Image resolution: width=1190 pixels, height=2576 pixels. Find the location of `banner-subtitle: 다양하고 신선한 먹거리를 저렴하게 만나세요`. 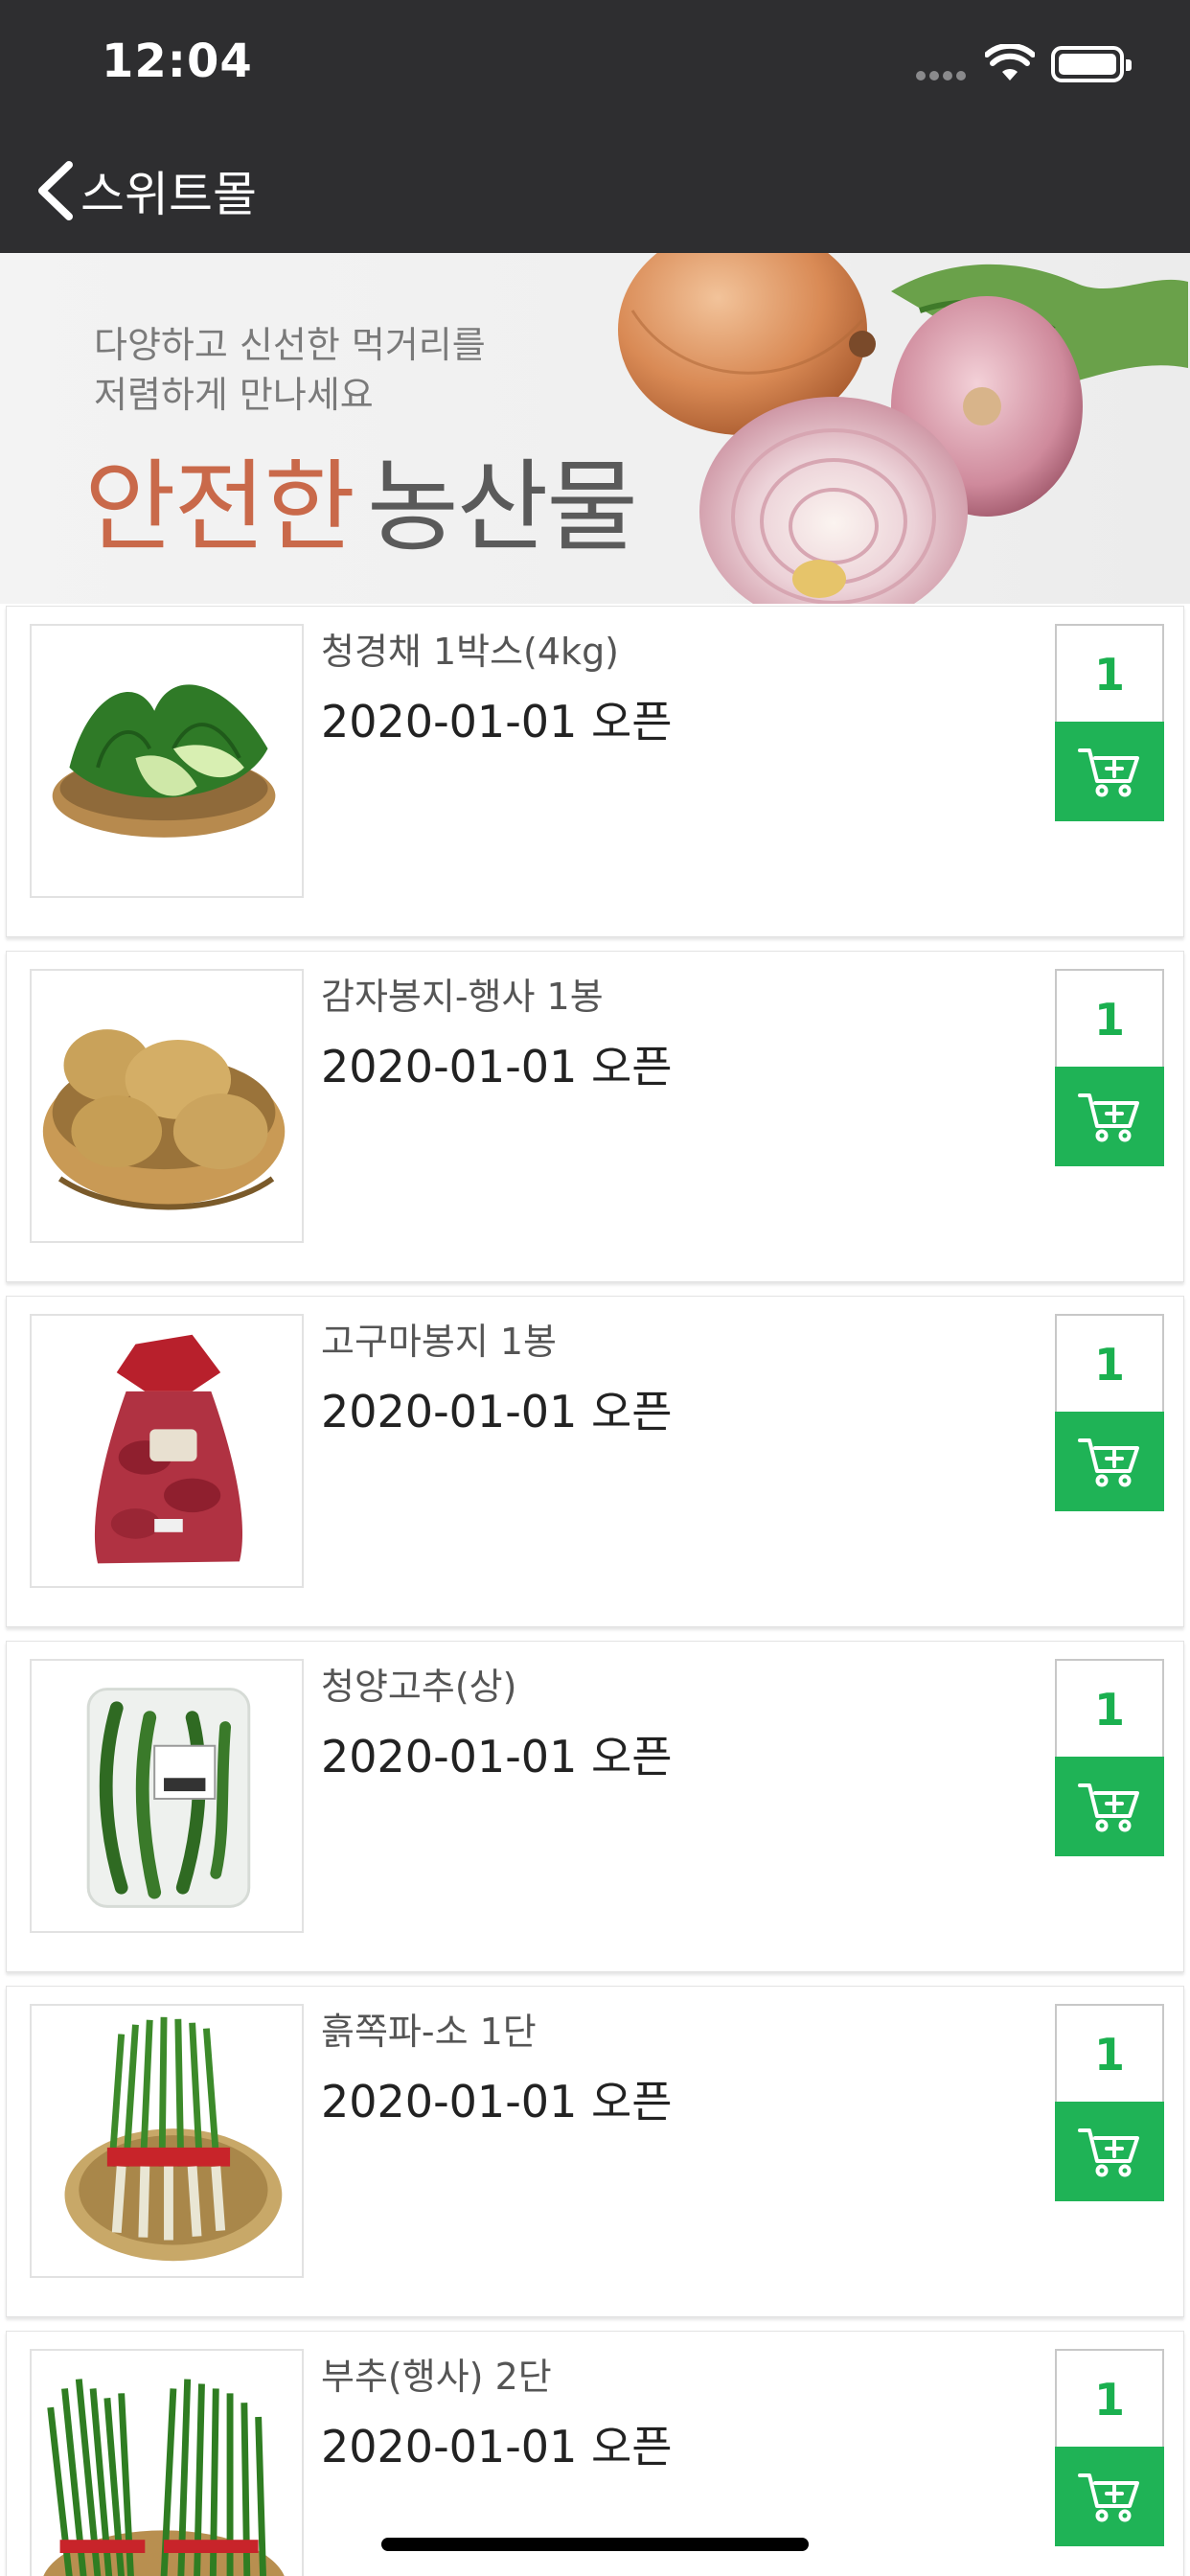

banner-subtitle: 다양하고 신선한 먹거리를 저렴하게 만나세요 is located at coordinates (290, 370).